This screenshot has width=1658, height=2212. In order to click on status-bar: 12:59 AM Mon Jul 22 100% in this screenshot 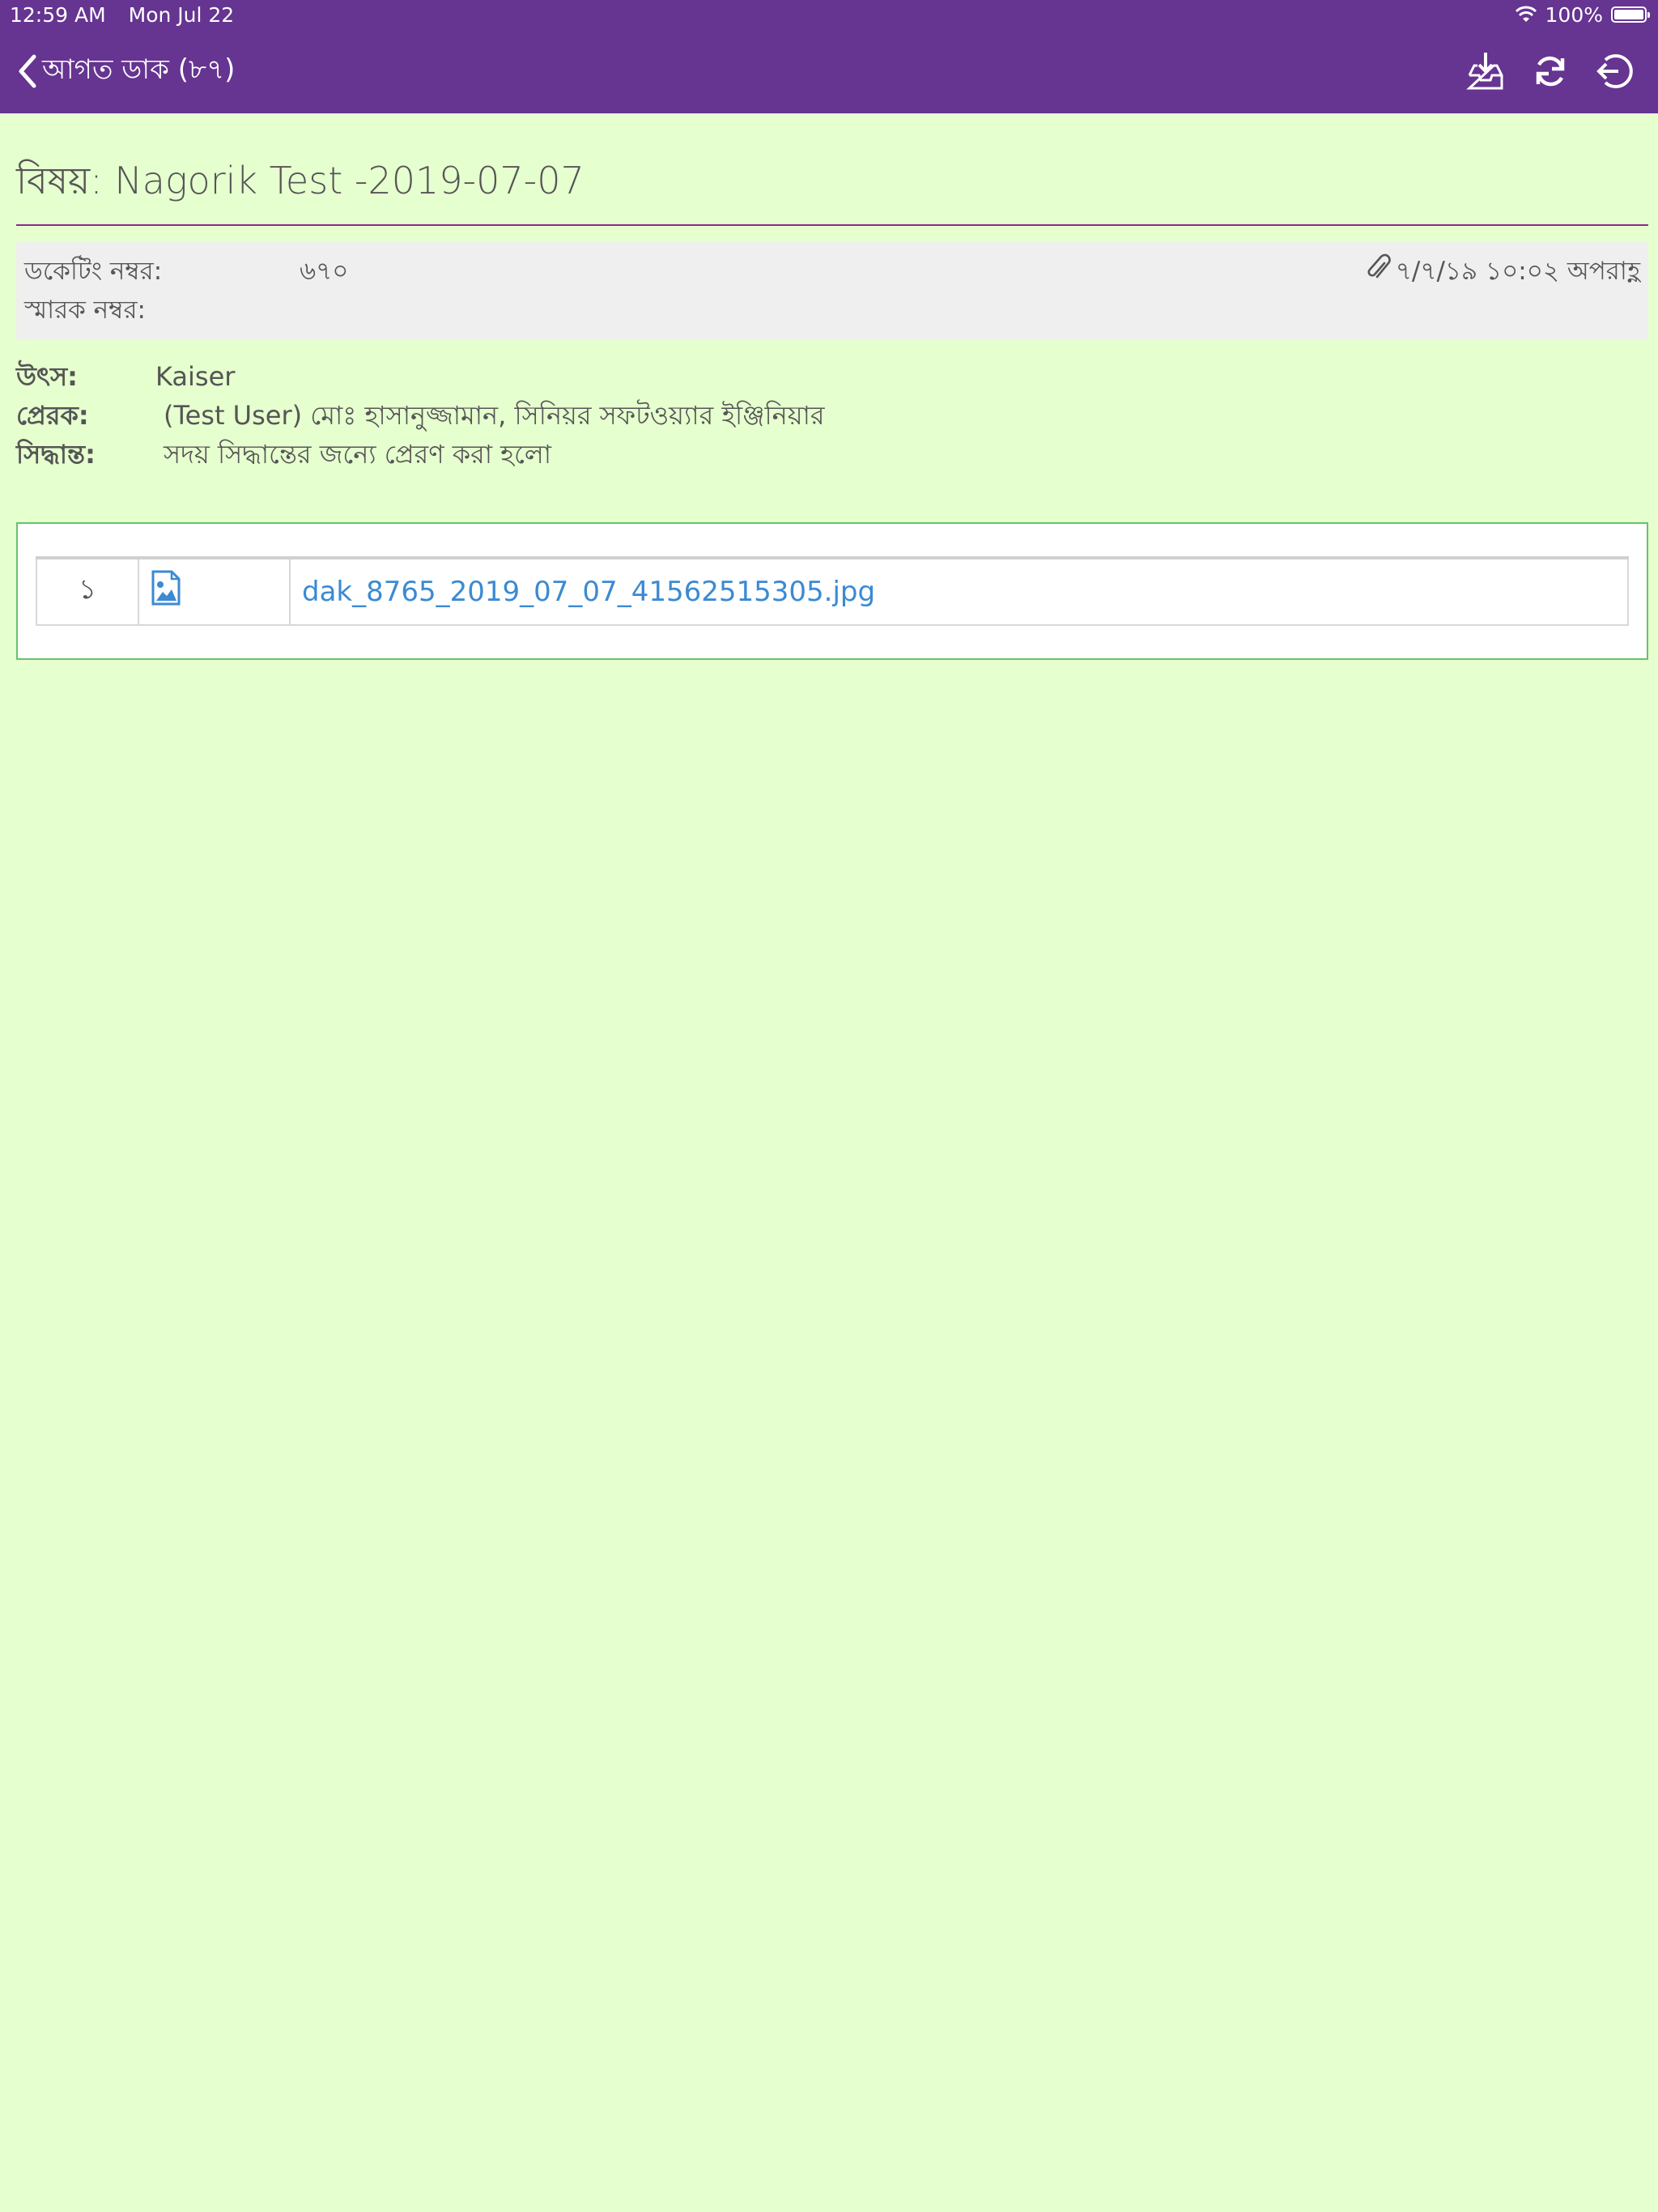, I will do `click(829, 14)`.